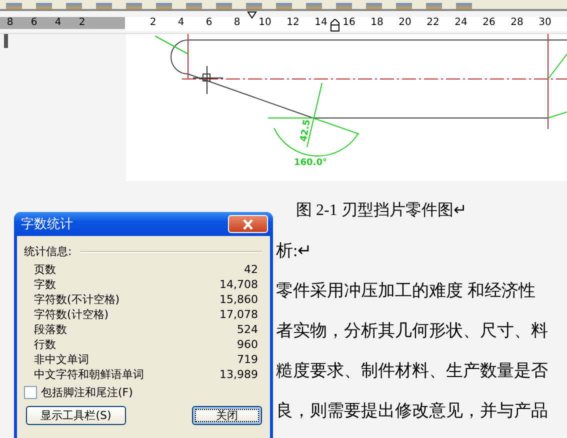 The image size is (567, 438). I want to click on stat-value: 17,078, so click(239, 314).